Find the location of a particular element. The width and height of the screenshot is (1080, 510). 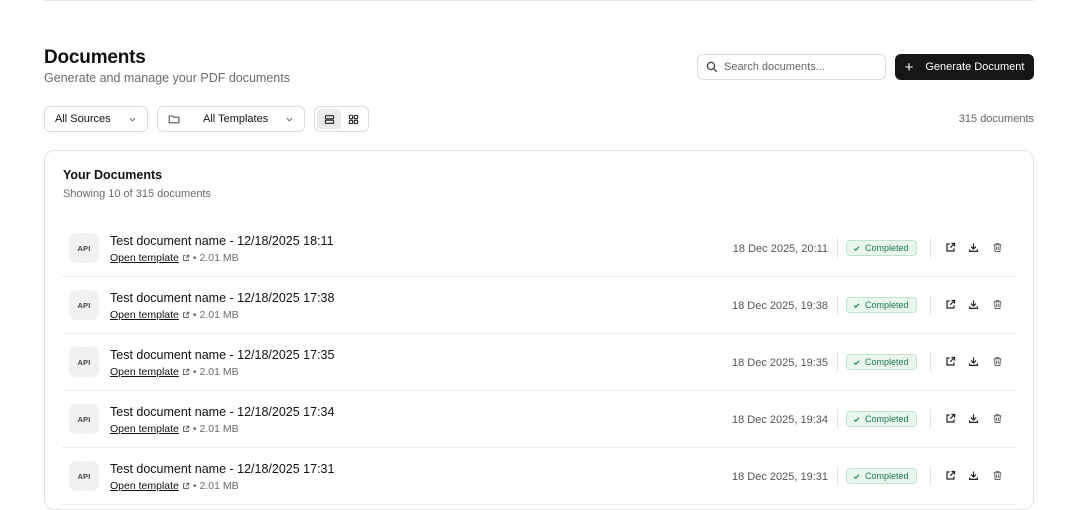

document-name: Test document name - 12/18/2025 17:34 is located at coordinates (222, 412).